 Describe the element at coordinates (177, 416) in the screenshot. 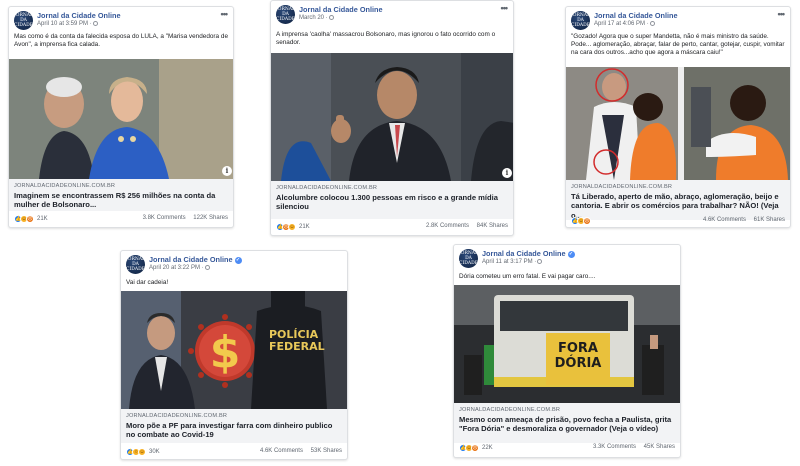

I see `link-domain: JORNALDACIDADEONLINE.COM.BR` at that location.